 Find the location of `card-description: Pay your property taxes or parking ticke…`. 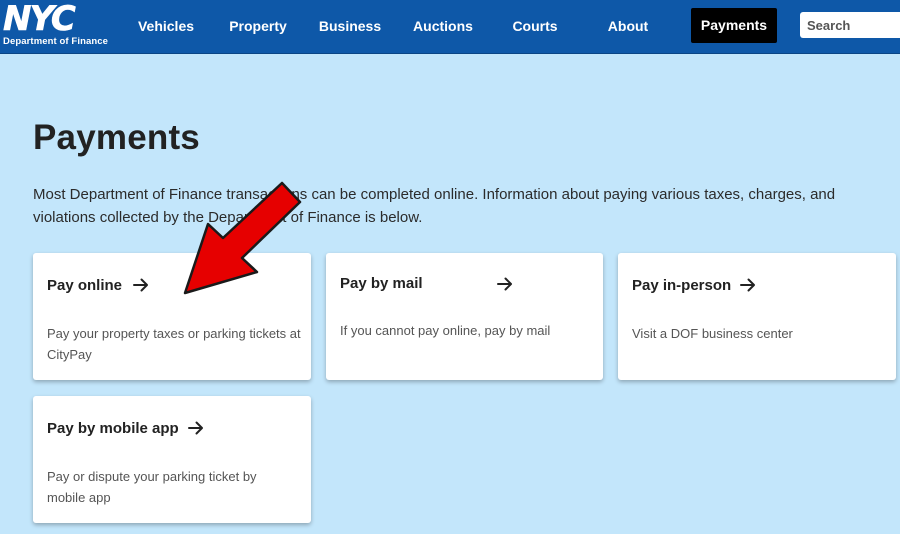

card-description: Pay your property taxes or parking ticke… is located at coordinates (174, 344).